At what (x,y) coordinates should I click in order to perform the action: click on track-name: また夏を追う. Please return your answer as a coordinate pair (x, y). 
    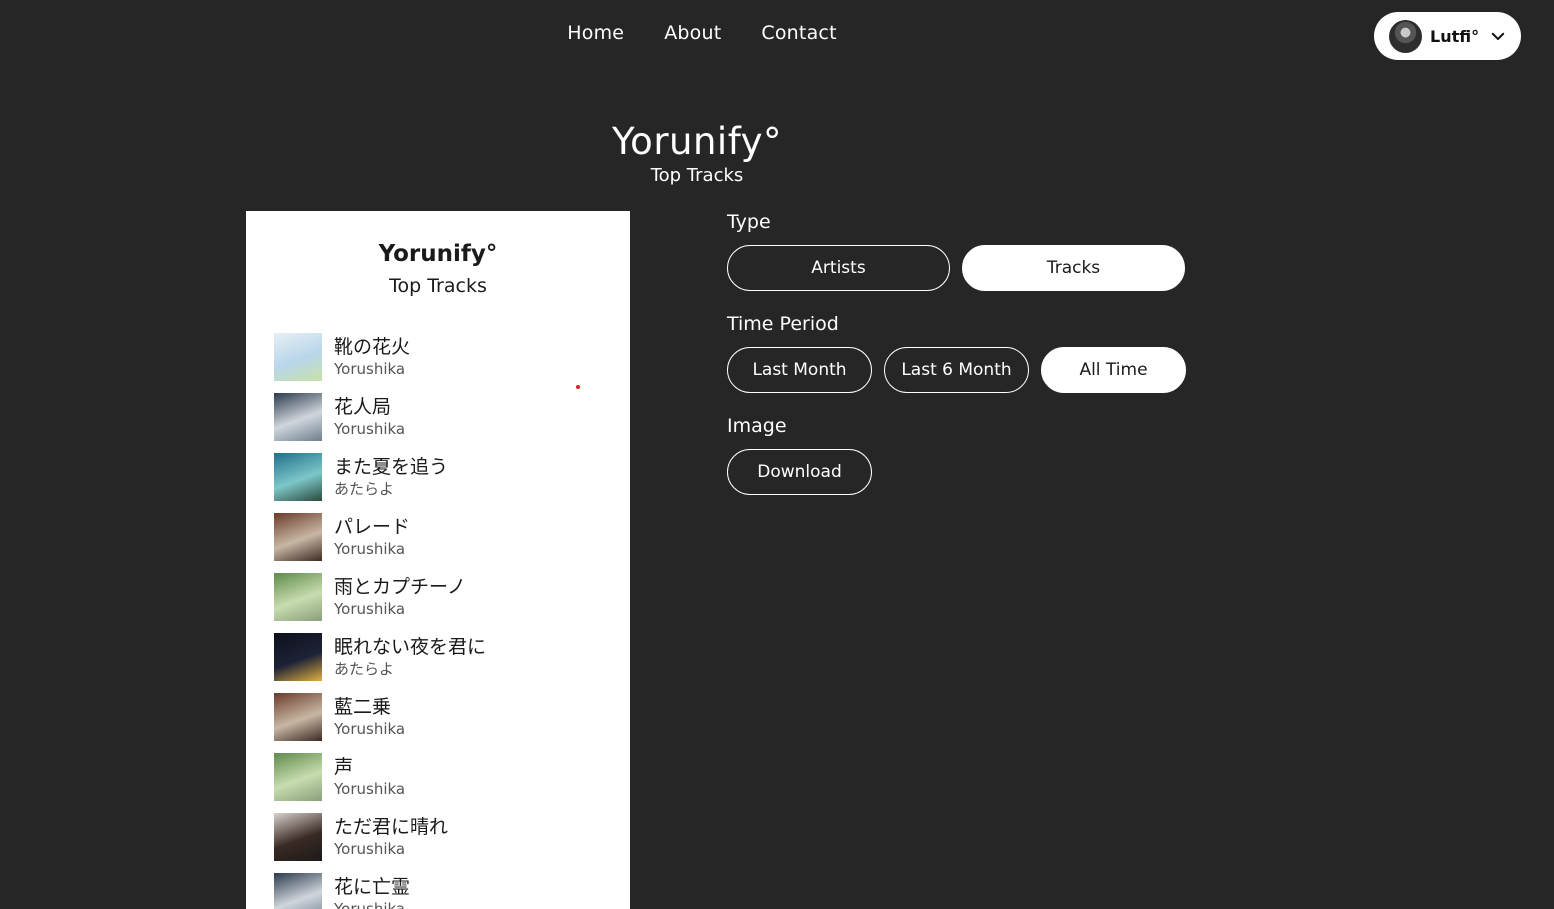
    Looking at the image, I should click on (391, 466).